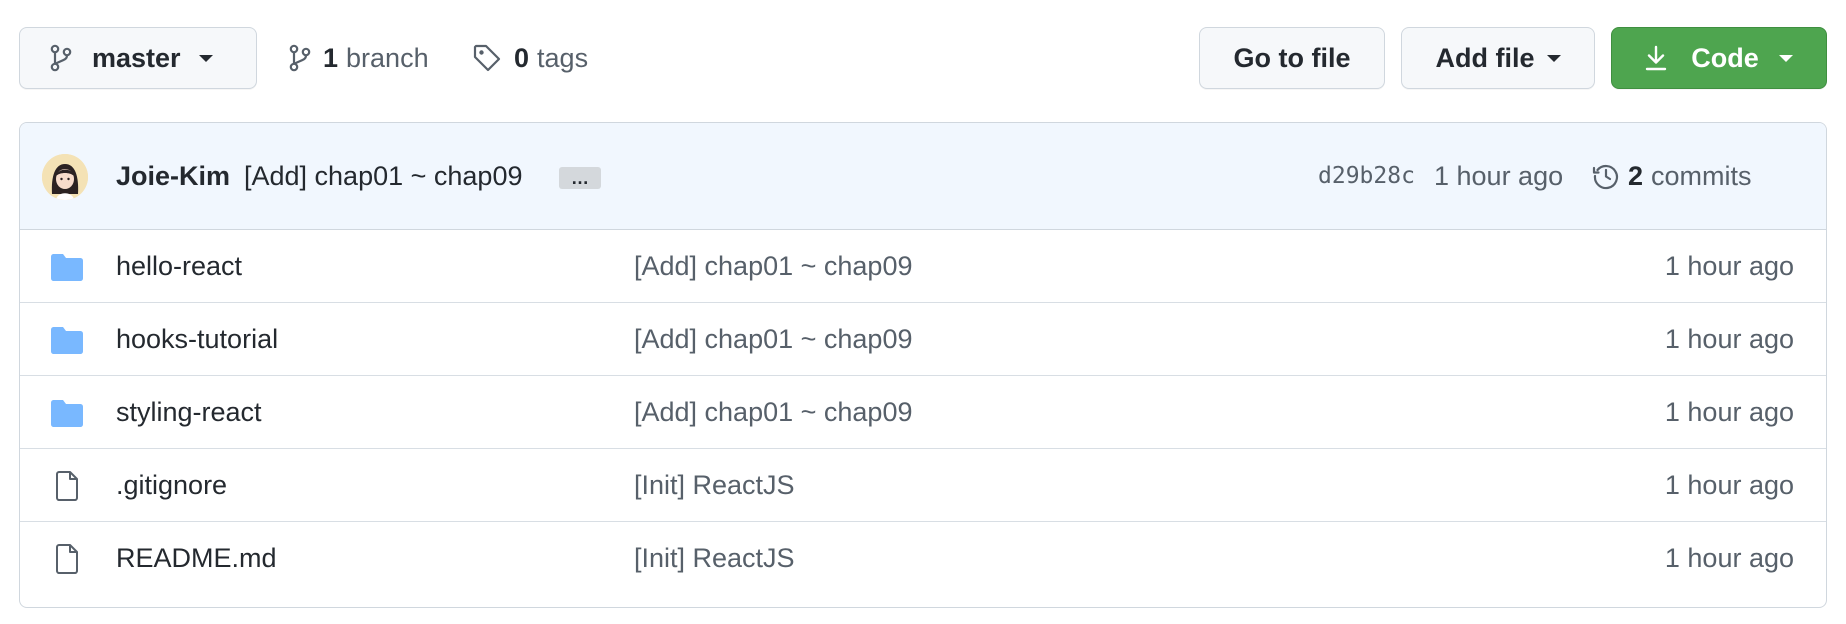 The image size is (1846, 624). What do you see at coordinates (179, 266) in the screenshot?
I see `file-name-link: hello-react` at bounding box center [179, 266].